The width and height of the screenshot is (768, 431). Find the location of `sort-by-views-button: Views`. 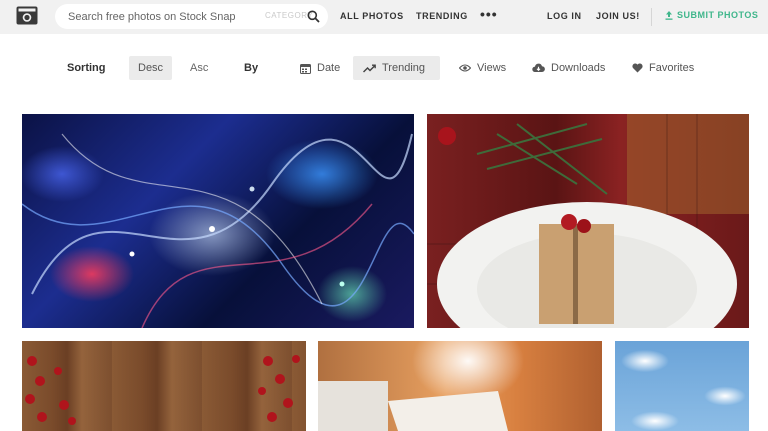

sort-by-views-button: Views is located at coordinates (482, 68).